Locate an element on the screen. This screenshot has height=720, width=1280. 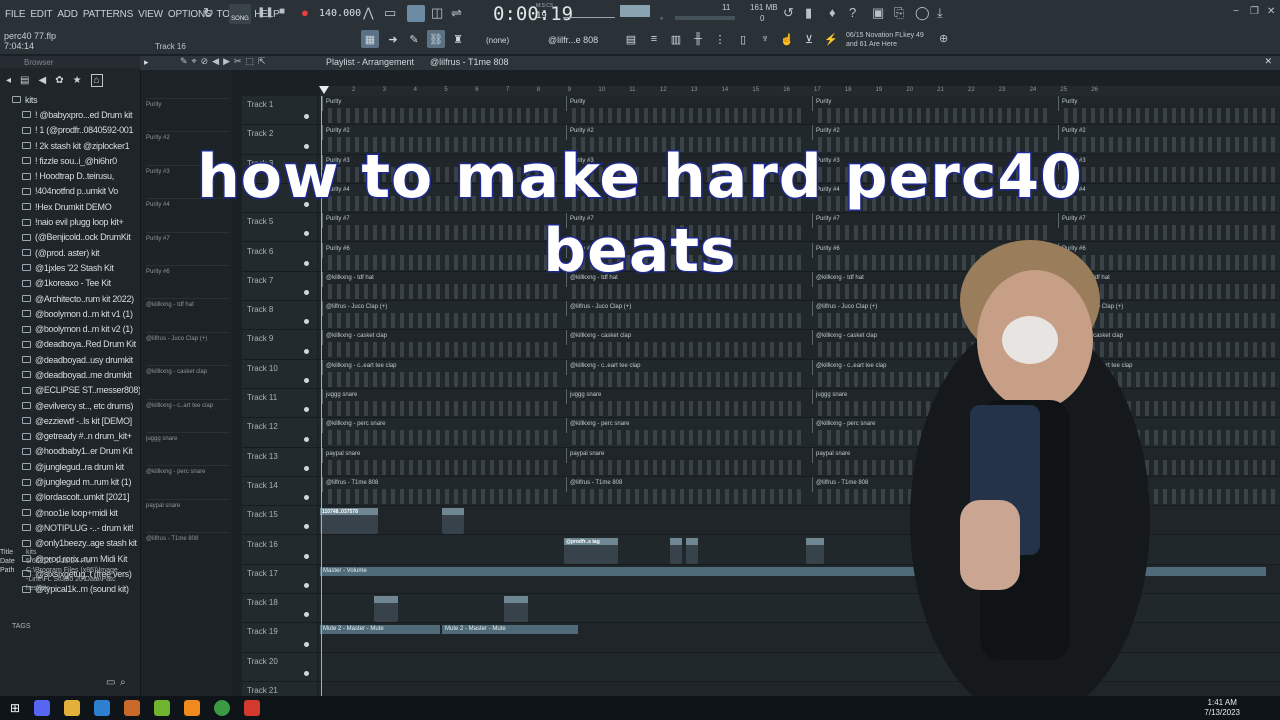
minimize-icon: − is located at coordinates (1236, 12).